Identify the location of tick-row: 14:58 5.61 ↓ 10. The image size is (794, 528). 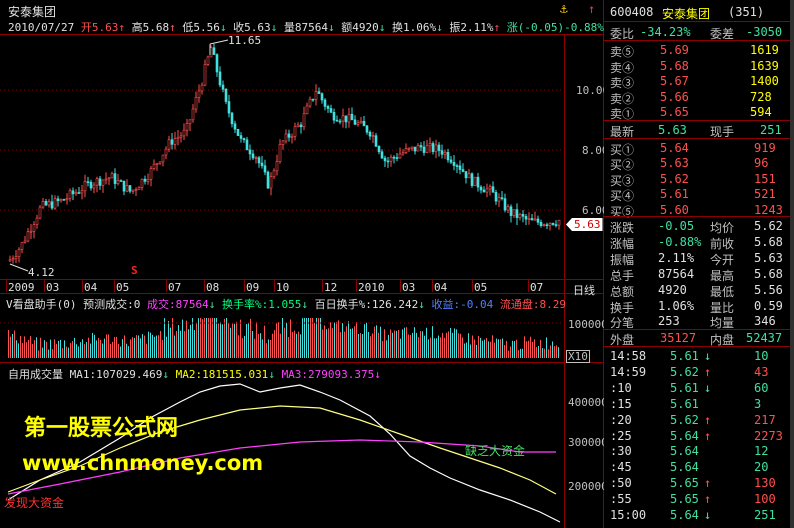
(689, 356).